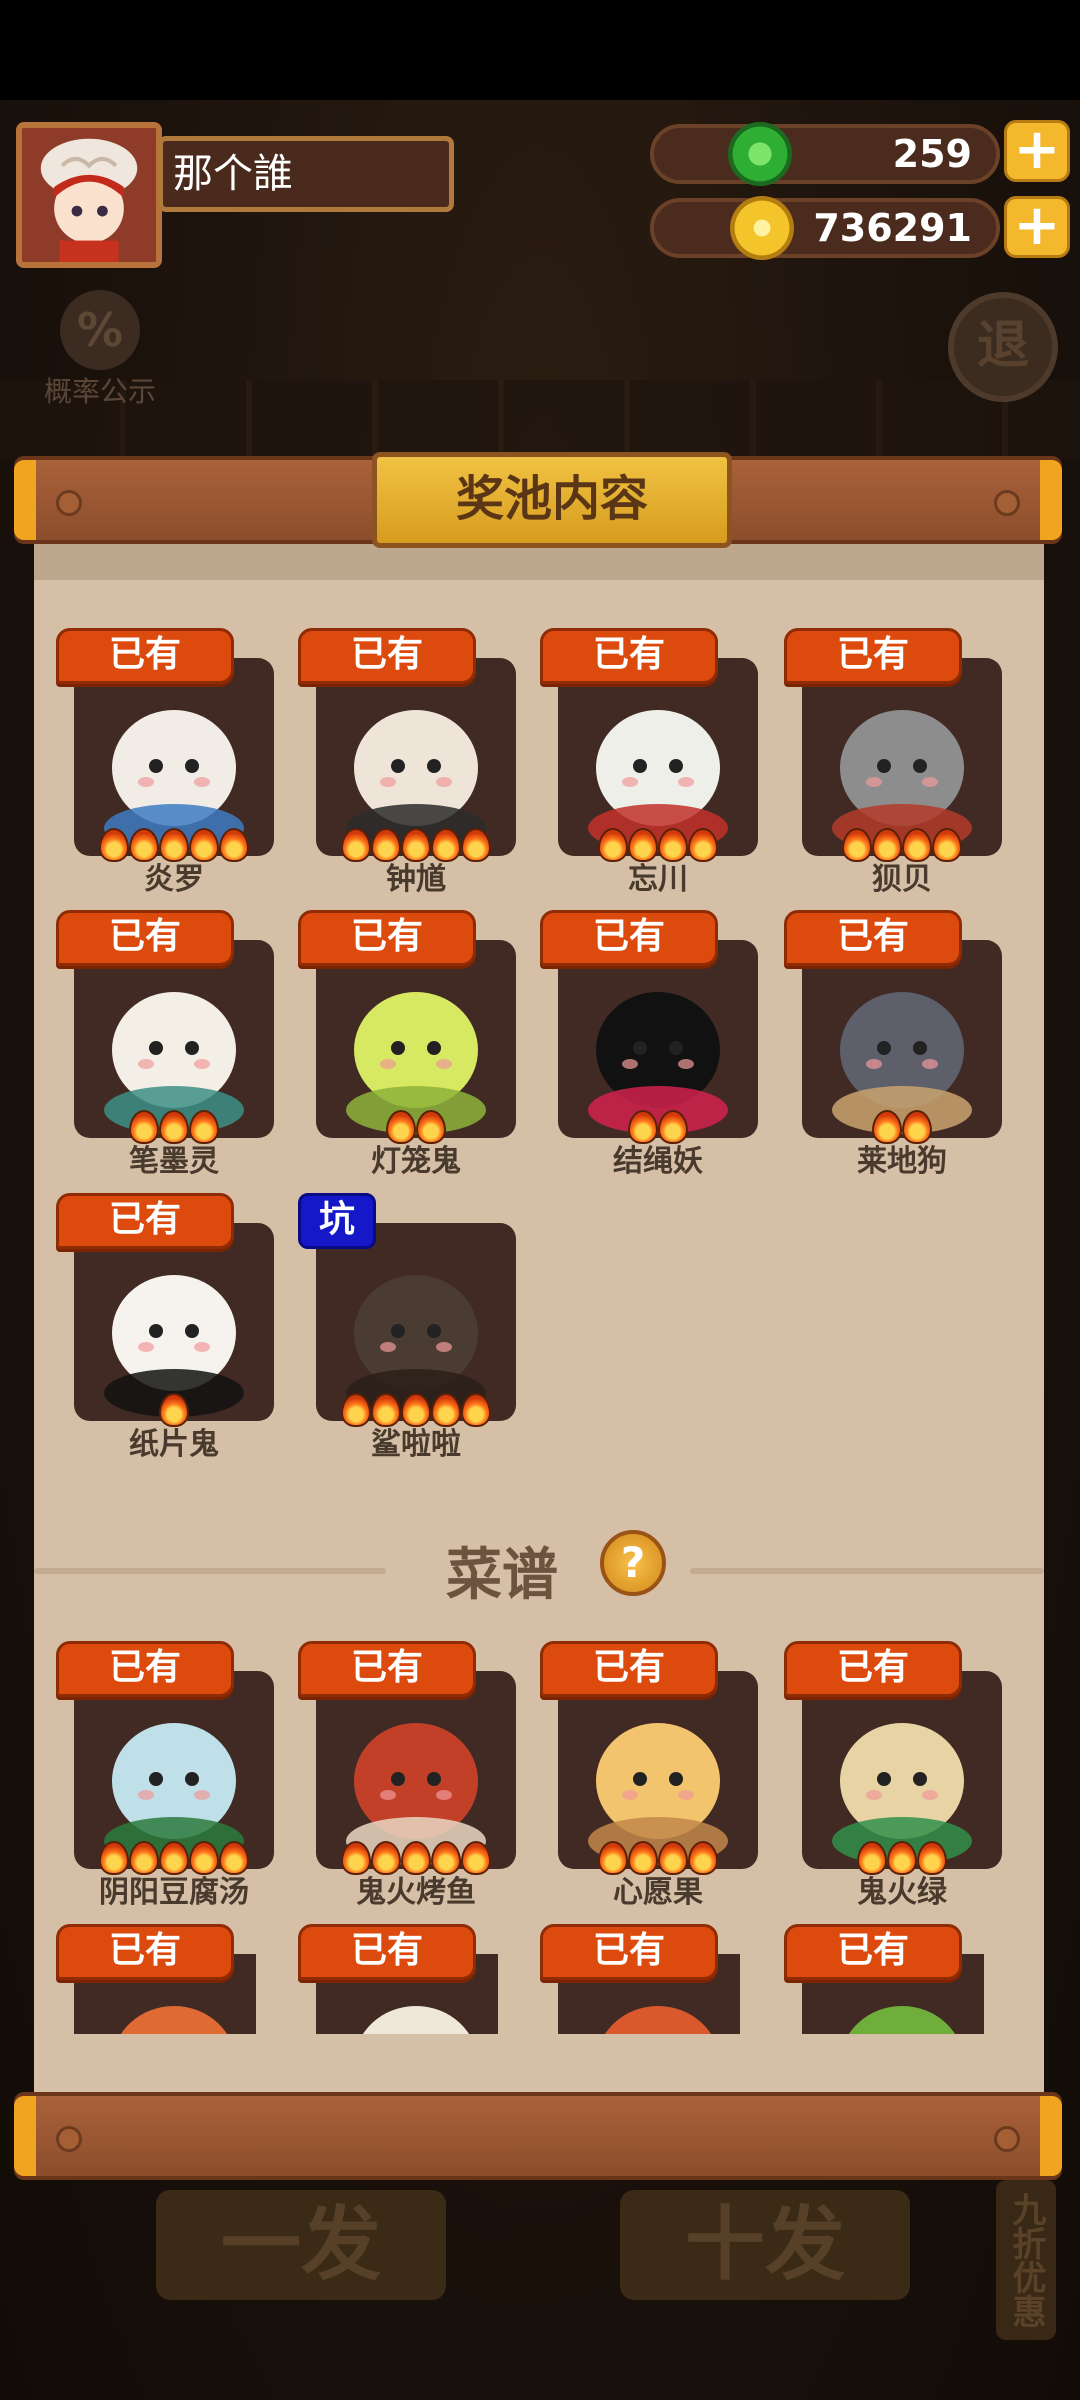  What do you see at coordinates (762, 228) in the screenshot?
I see `gold-coin-icon` at bounding box center [762, 228].